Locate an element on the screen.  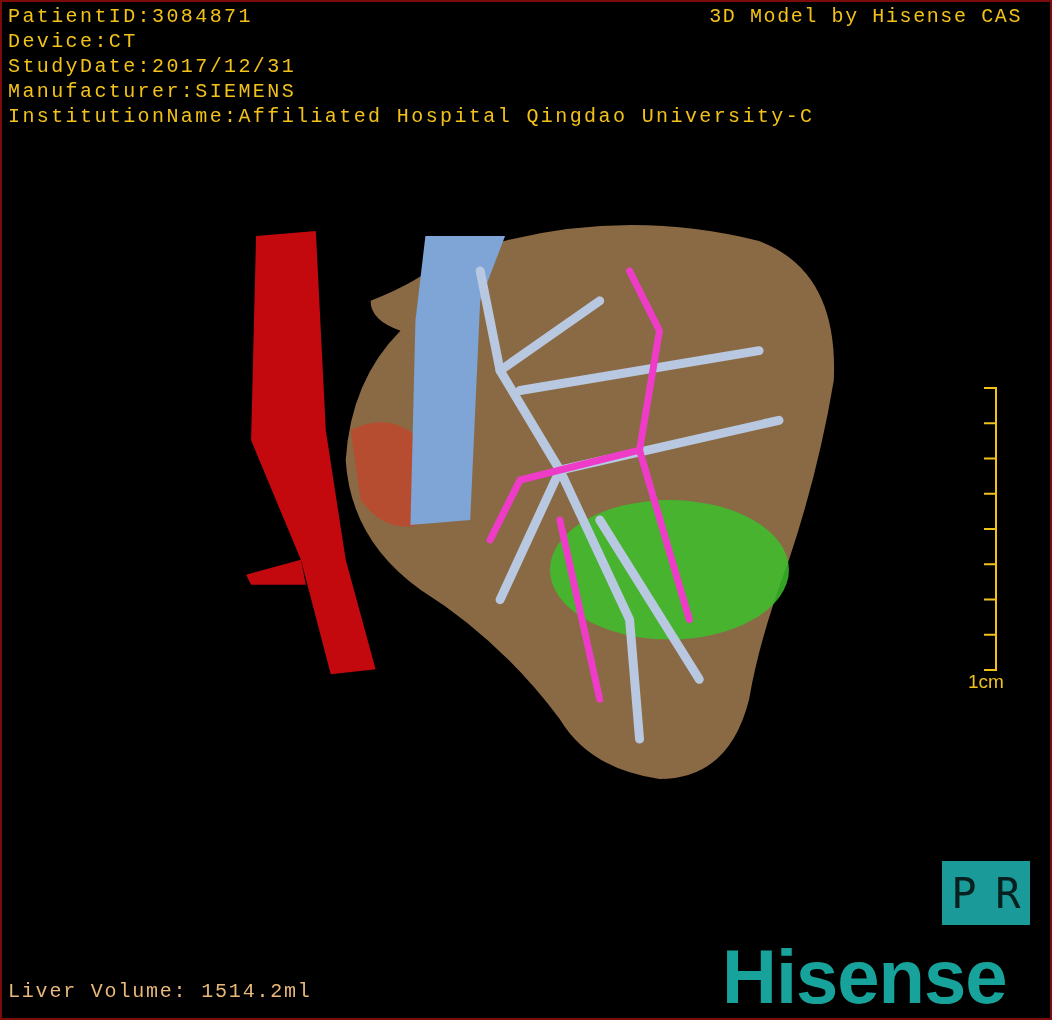
orientation-letter: R is located at coordinates (1008, 893).